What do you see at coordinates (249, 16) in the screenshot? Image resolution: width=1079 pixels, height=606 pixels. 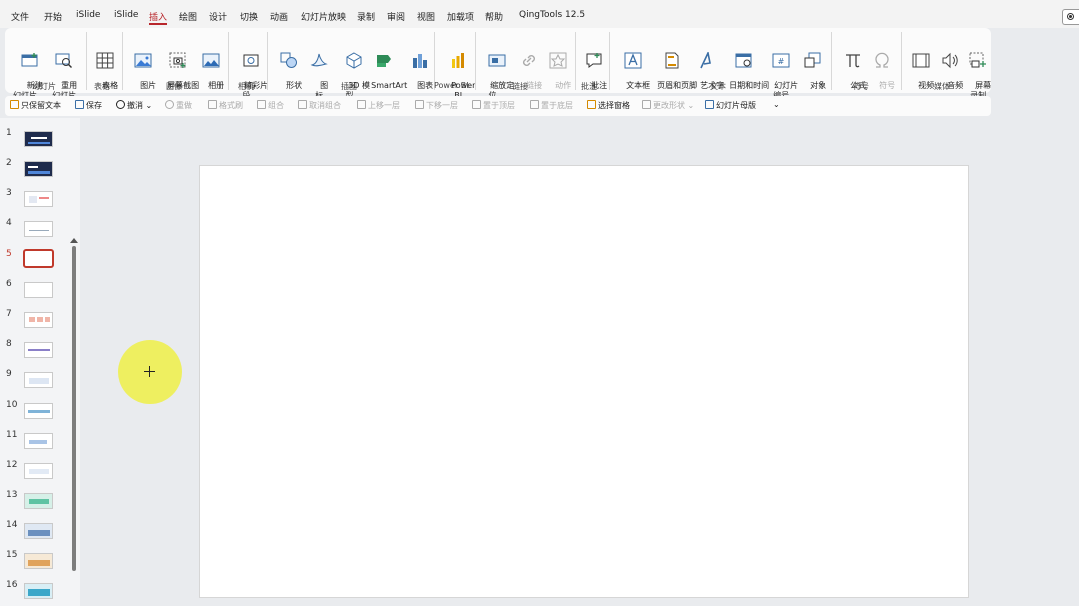 I see `menu-transitions: 切换` at bounding box center [249, 16].